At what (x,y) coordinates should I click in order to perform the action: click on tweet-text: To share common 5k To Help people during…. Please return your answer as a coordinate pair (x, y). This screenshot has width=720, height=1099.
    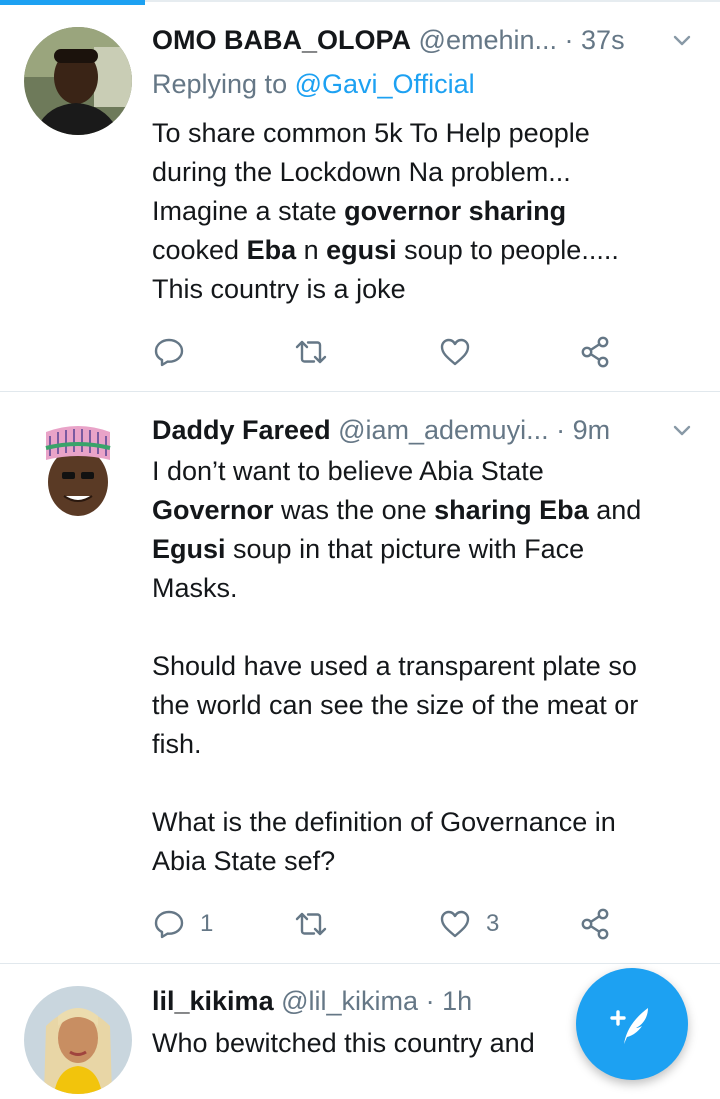
    Looking at the image, I should click on (424, 211).